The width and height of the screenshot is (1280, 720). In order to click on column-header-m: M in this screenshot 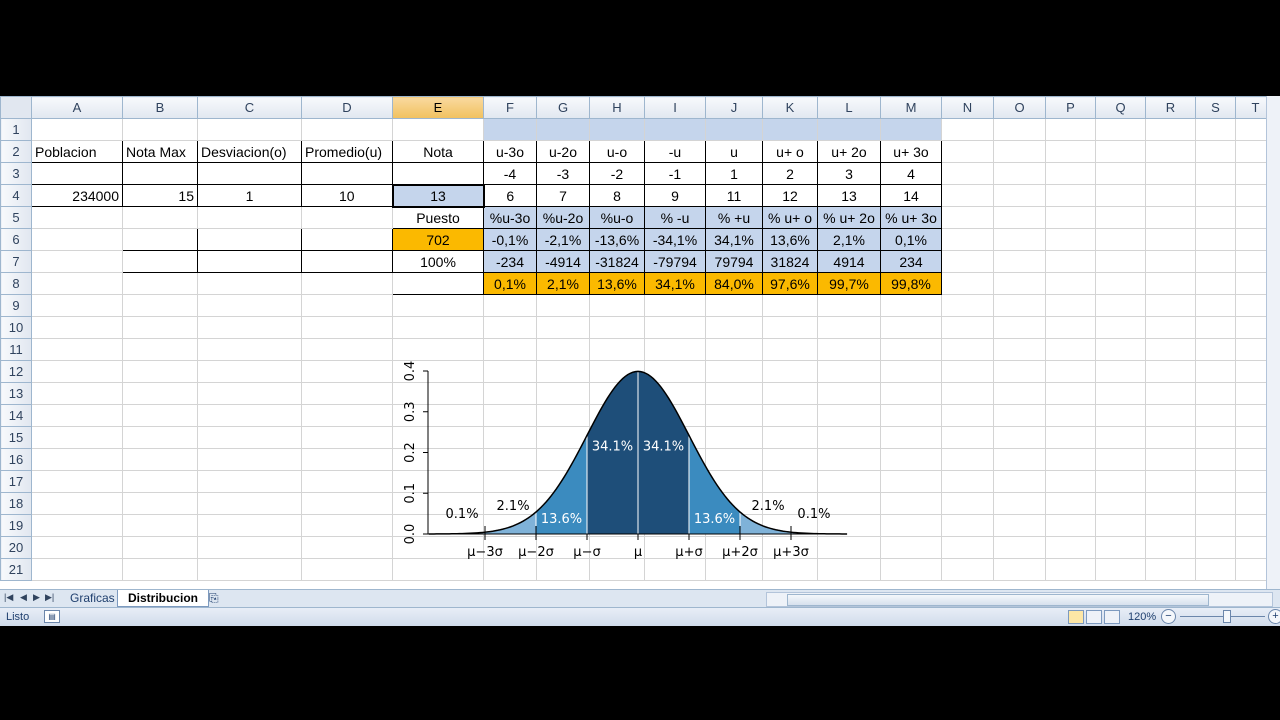, I will do `click(911, 107)`.